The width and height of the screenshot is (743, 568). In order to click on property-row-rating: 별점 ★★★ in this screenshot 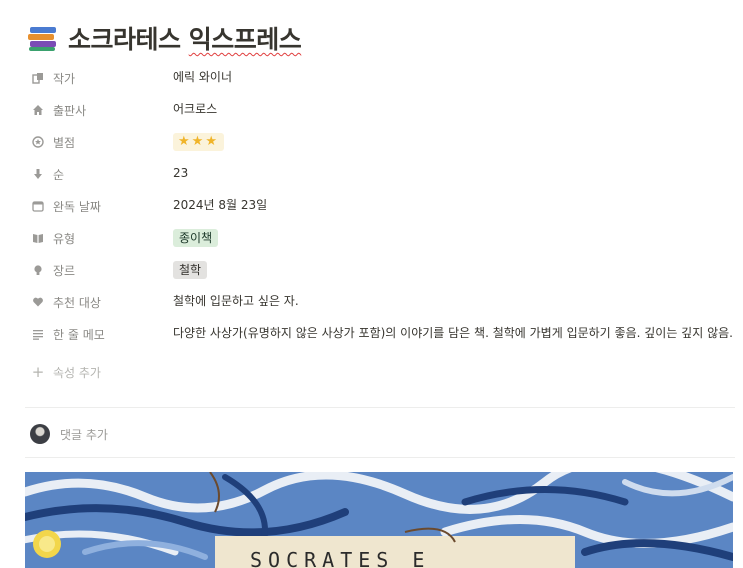, I will do `click(380, 142)`.